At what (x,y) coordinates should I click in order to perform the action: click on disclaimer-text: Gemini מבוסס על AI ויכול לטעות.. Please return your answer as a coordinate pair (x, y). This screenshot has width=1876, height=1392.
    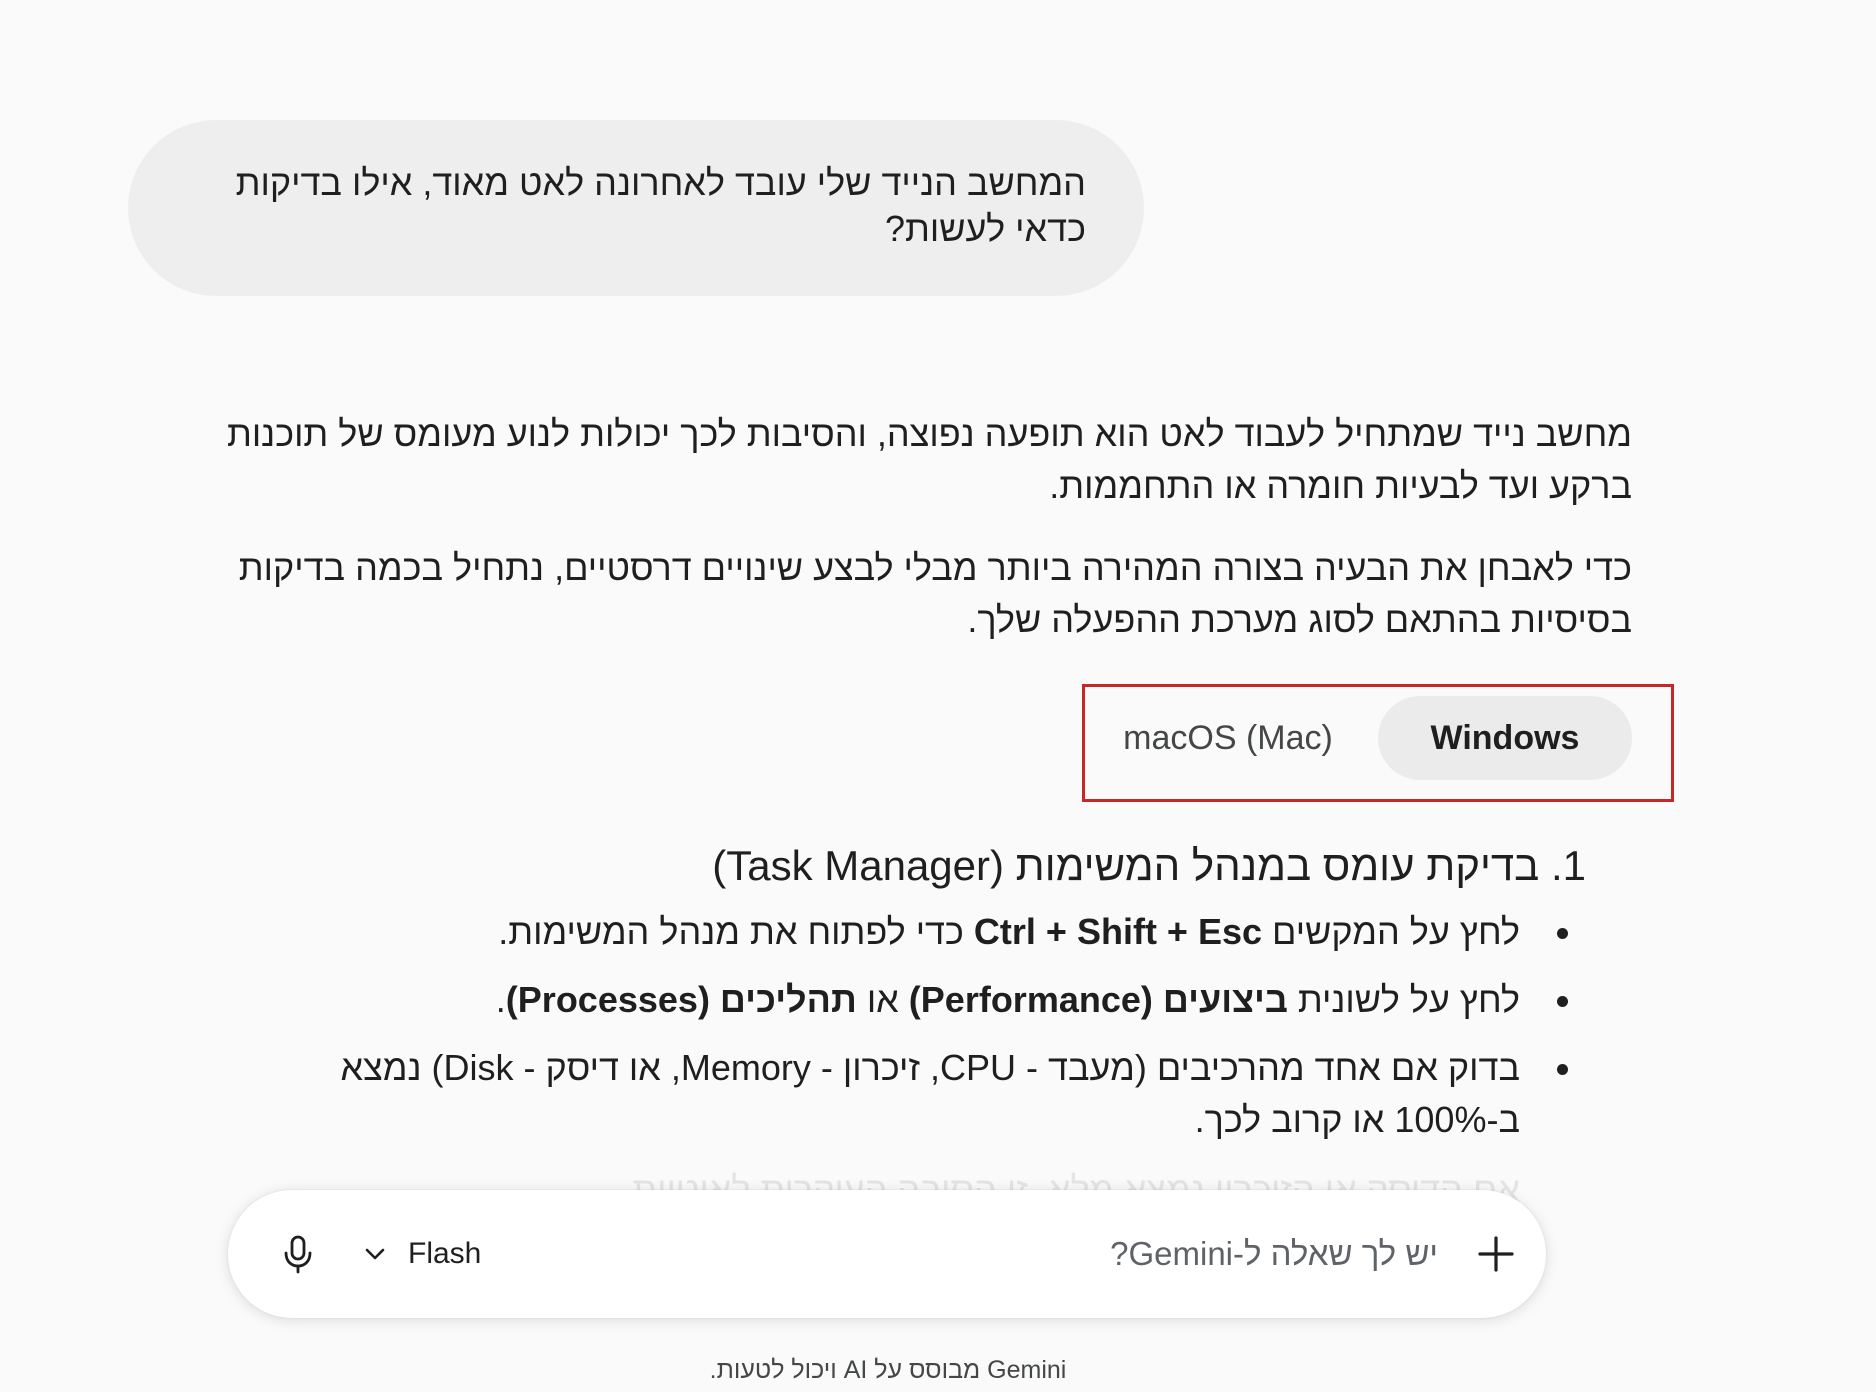
    Looking at the image, I should click on (888, 1370).